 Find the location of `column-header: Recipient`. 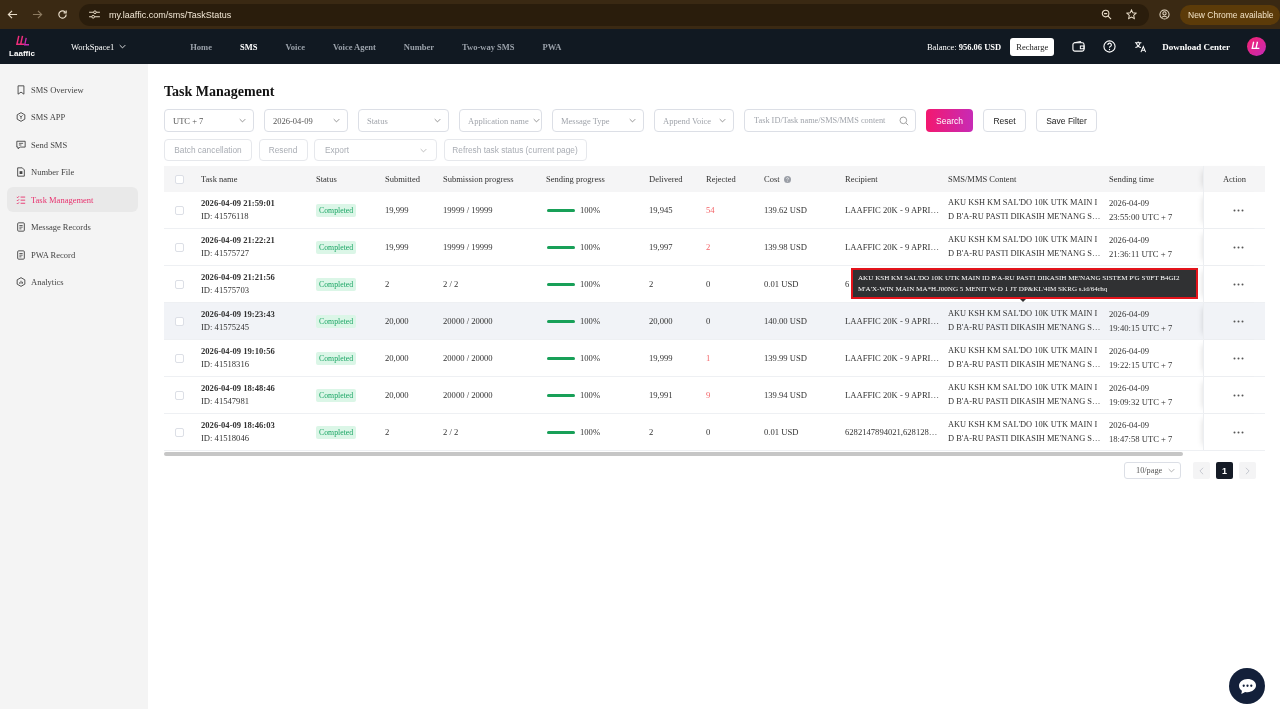

column-header: Recipient is located at coordinates (861, 179).